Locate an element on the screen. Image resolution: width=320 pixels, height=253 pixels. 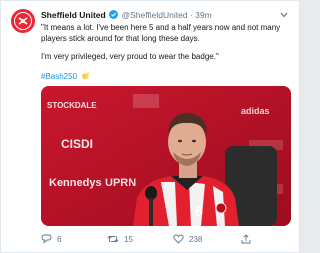
backdrop-sponsor-1: STOCKDALE is located at coordinates (72, 105).